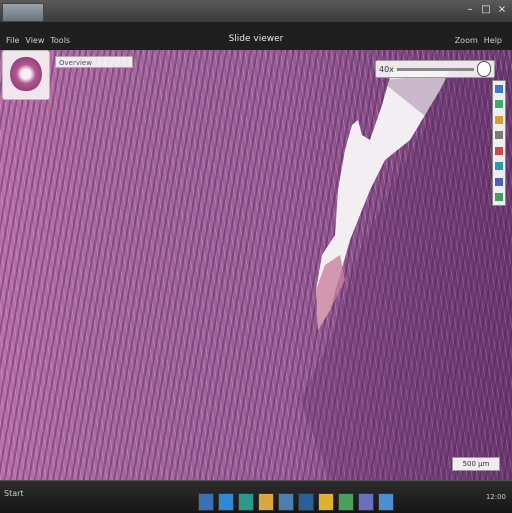  What do you see at coordinates (470, 10) in the screenshot?
I see `minimize-icon: –` at bounding box center [470, 10].